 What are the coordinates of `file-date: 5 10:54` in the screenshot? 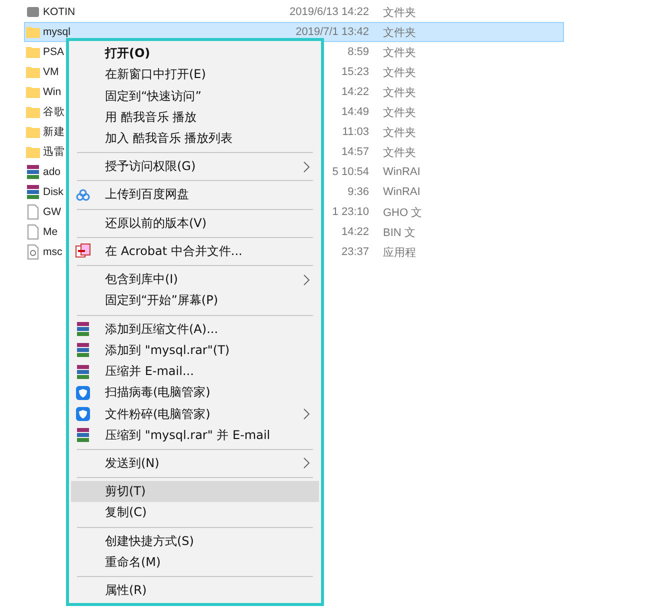 It's located at (351, 172).